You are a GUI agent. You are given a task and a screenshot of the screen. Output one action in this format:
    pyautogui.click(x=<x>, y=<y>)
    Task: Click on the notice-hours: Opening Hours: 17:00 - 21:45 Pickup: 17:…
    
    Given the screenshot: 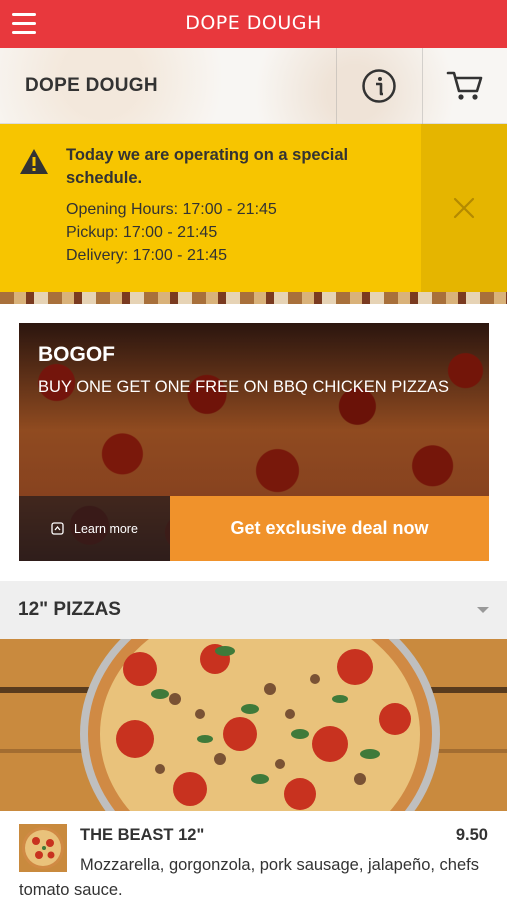 What is the action you would take?
    pyautogui.click(x=171, y=232)
    